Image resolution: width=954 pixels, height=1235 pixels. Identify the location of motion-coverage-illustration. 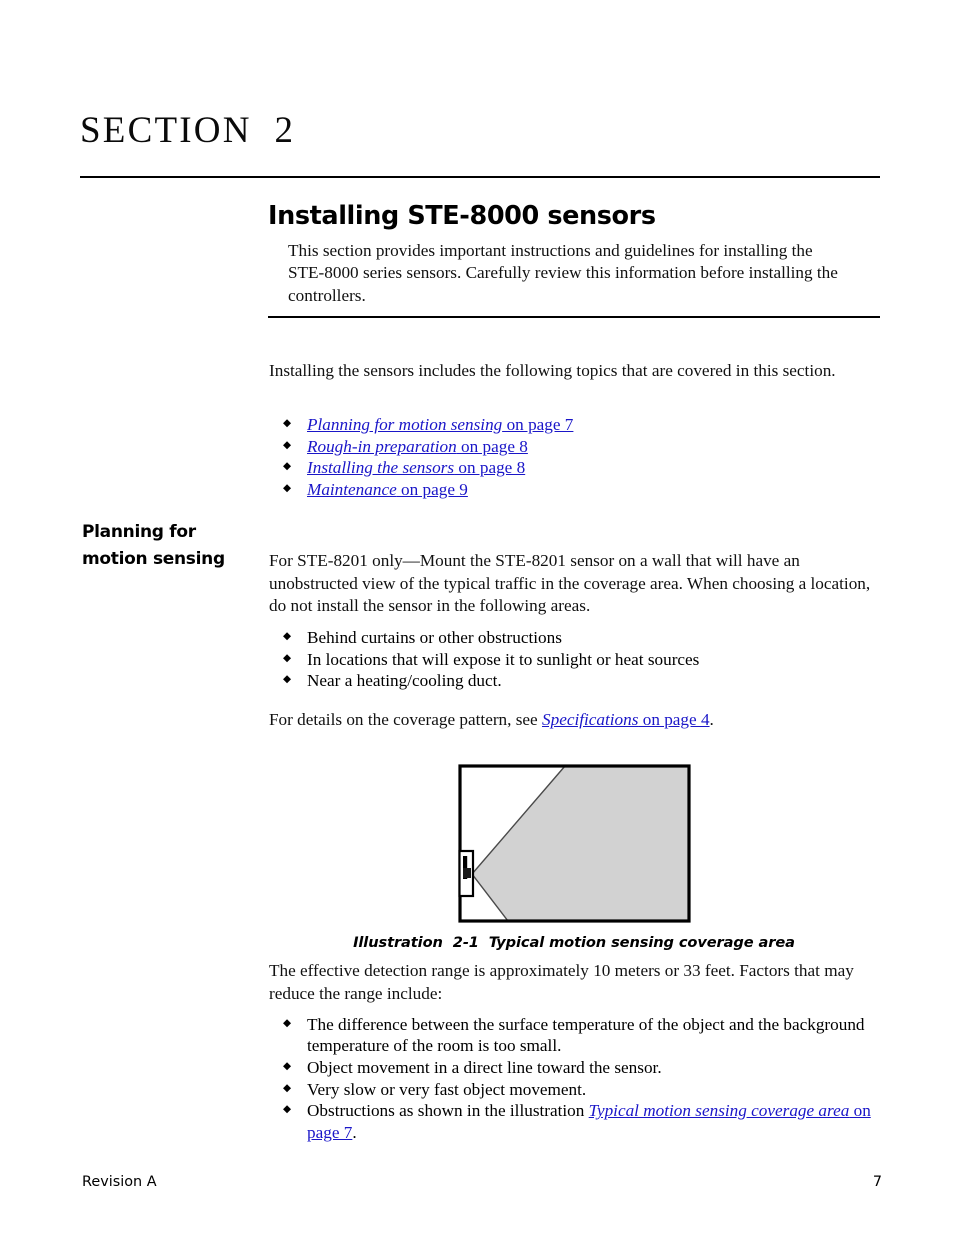
(574, 843).